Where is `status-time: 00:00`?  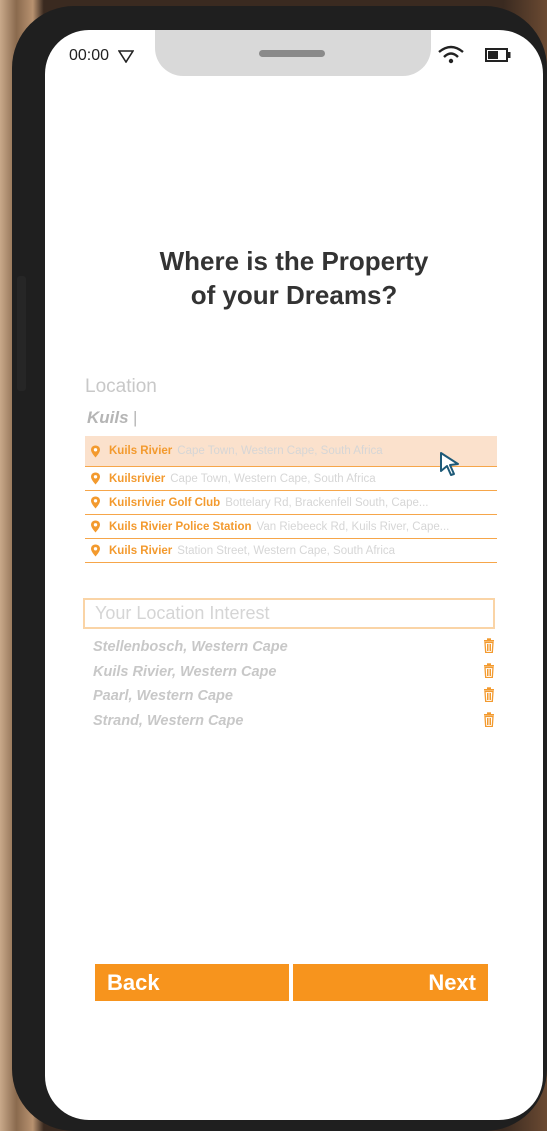
status-time: 00:00 is located at coordinates (101, 56).